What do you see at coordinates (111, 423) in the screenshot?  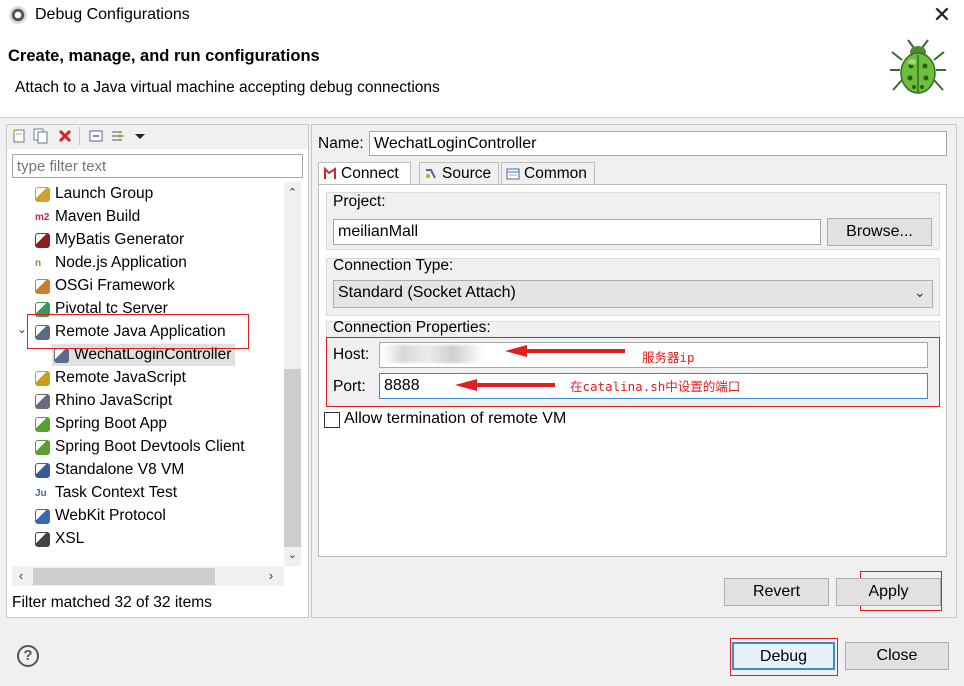 I see `tree-item-label: Spring Boot App` at bounding box center [111, 423].